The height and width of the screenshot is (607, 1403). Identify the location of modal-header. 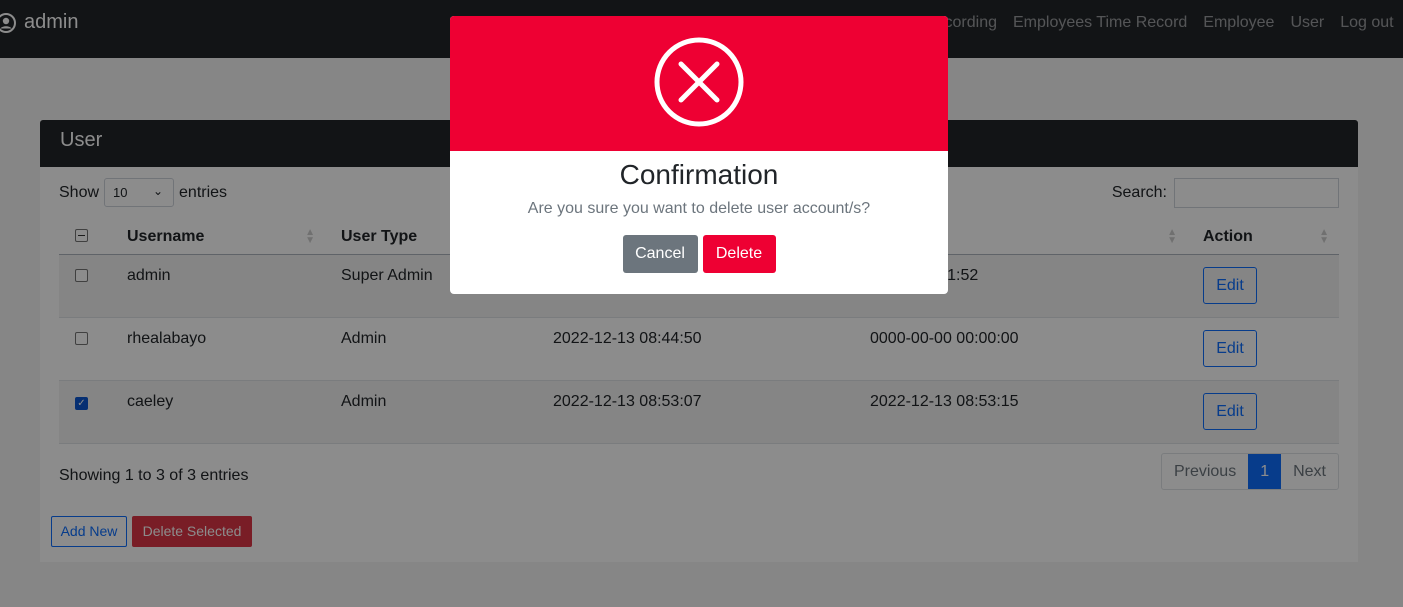
(699, 83).